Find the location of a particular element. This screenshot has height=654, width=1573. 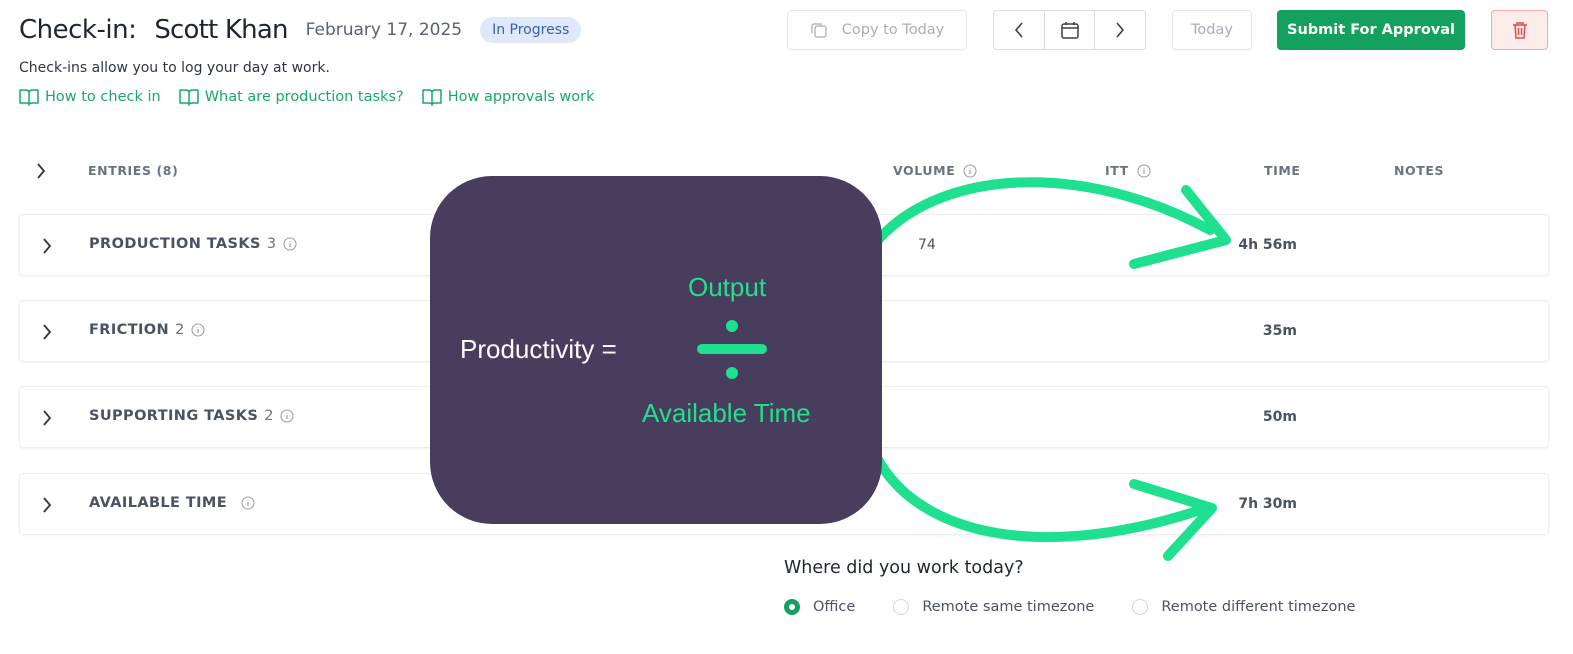

calendar-button is located at coordinates (1069, 30).